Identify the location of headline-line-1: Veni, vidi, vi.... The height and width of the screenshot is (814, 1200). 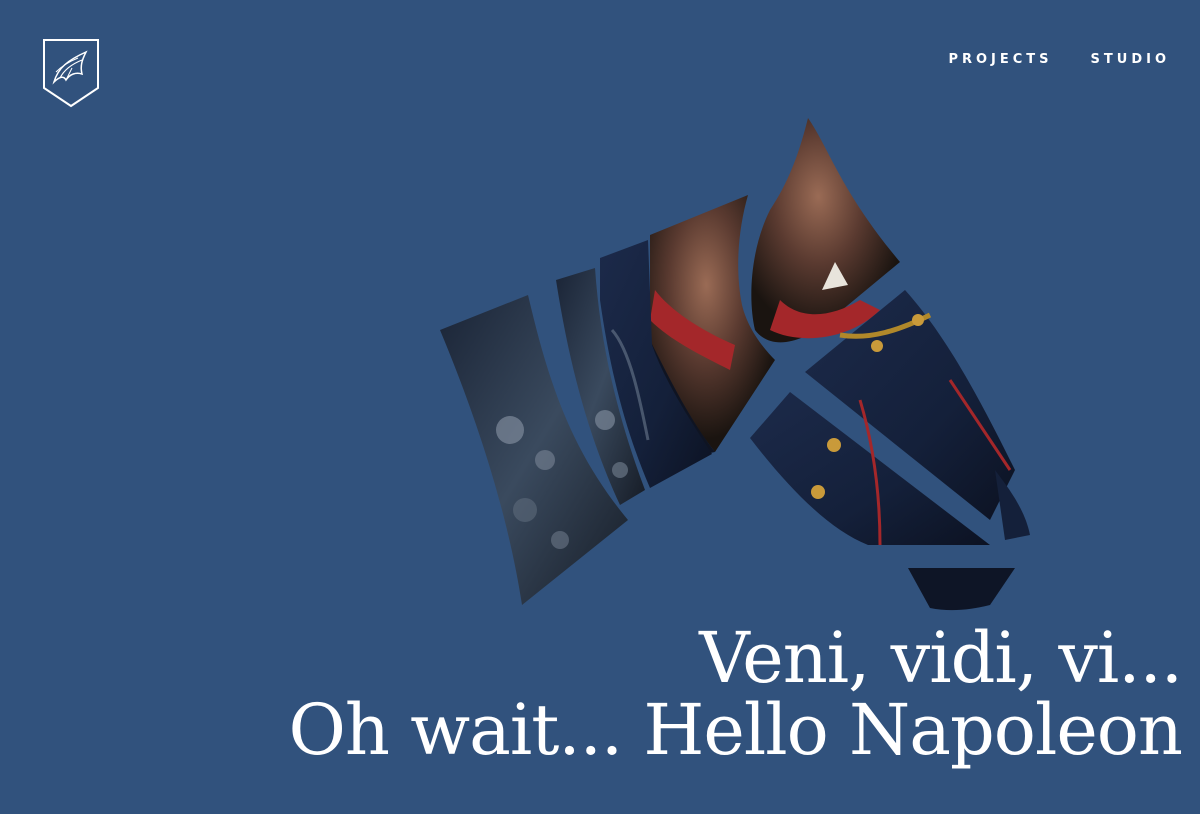
(941, 658).